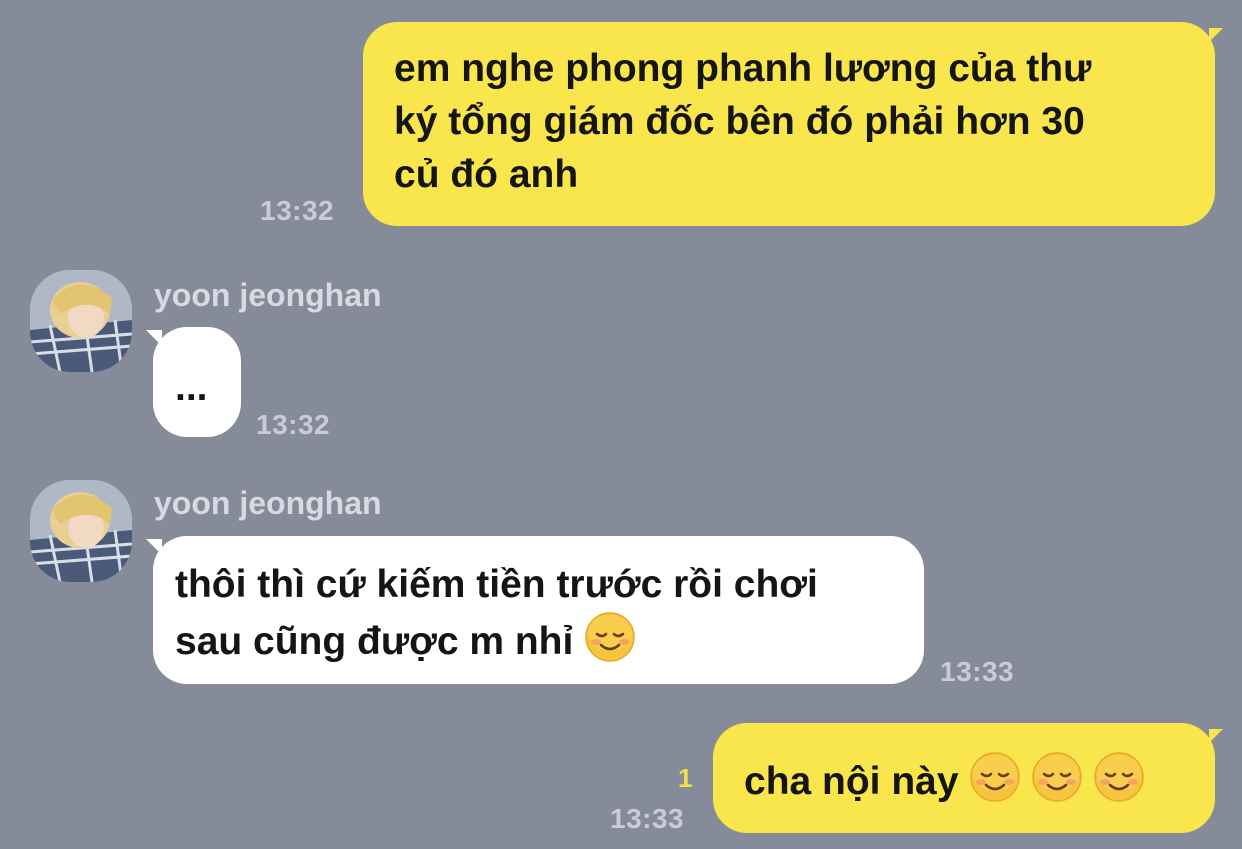 This screenshot has height=849, width=1242. What do you see at coordinates (857, 781) in the screenshot?
I see `message-text: cha nội này` at bounding box center [857, 781].